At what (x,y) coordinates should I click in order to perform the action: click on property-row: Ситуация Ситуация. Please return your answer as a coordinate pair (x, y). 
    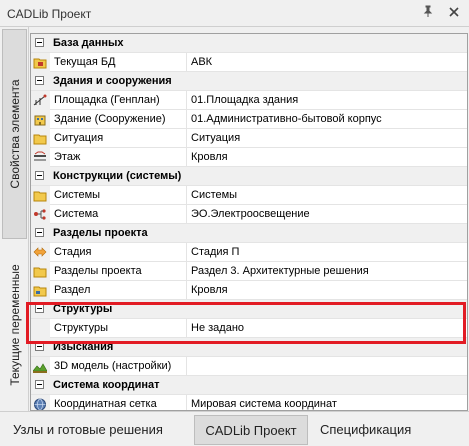
    Looking at the image, I should click on (249, 138).